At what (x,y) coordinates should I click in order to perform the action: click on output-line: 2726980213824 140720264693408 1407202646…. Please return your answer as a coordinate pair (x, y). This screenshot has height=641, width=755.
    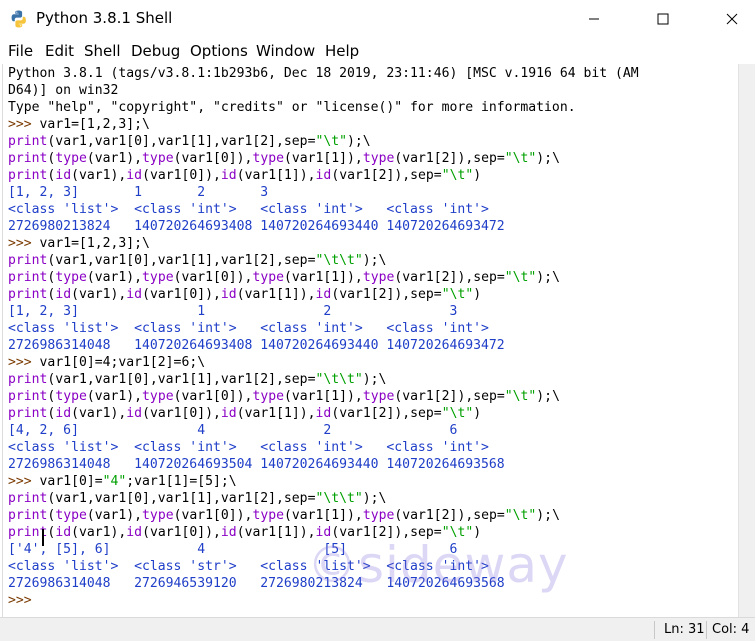
    Looking at the image, I should click on (256, 226).